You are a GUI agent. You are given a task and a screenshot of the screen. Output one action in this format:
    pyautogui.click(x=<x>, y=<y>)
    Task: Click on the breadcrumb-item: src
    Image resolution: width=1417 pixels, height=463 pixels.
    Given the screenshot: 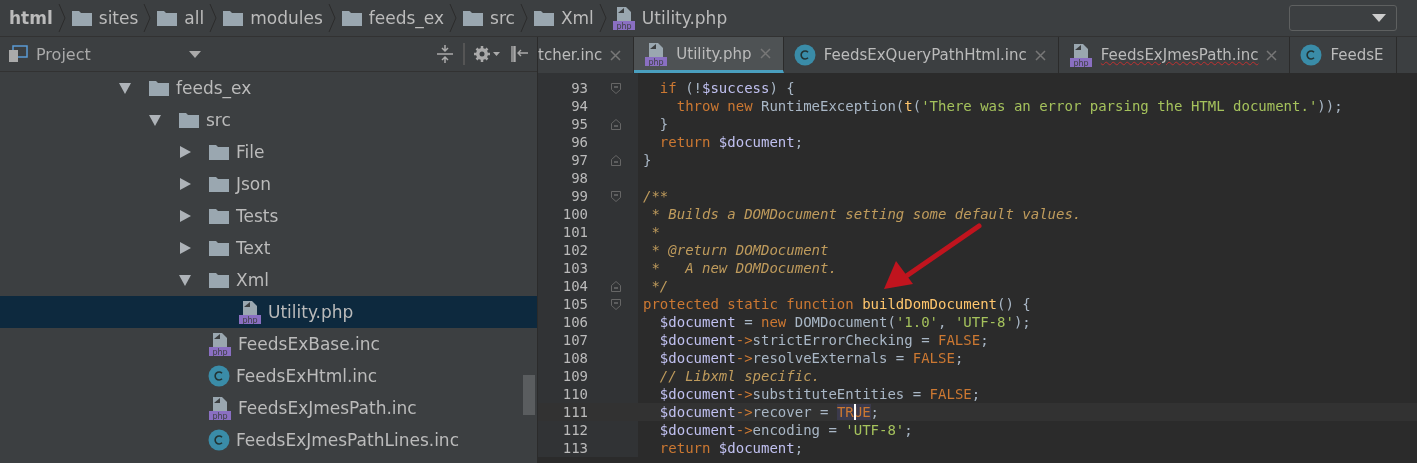 What is the action you would take?
    pyautogui.click(x=488, y=18)
    